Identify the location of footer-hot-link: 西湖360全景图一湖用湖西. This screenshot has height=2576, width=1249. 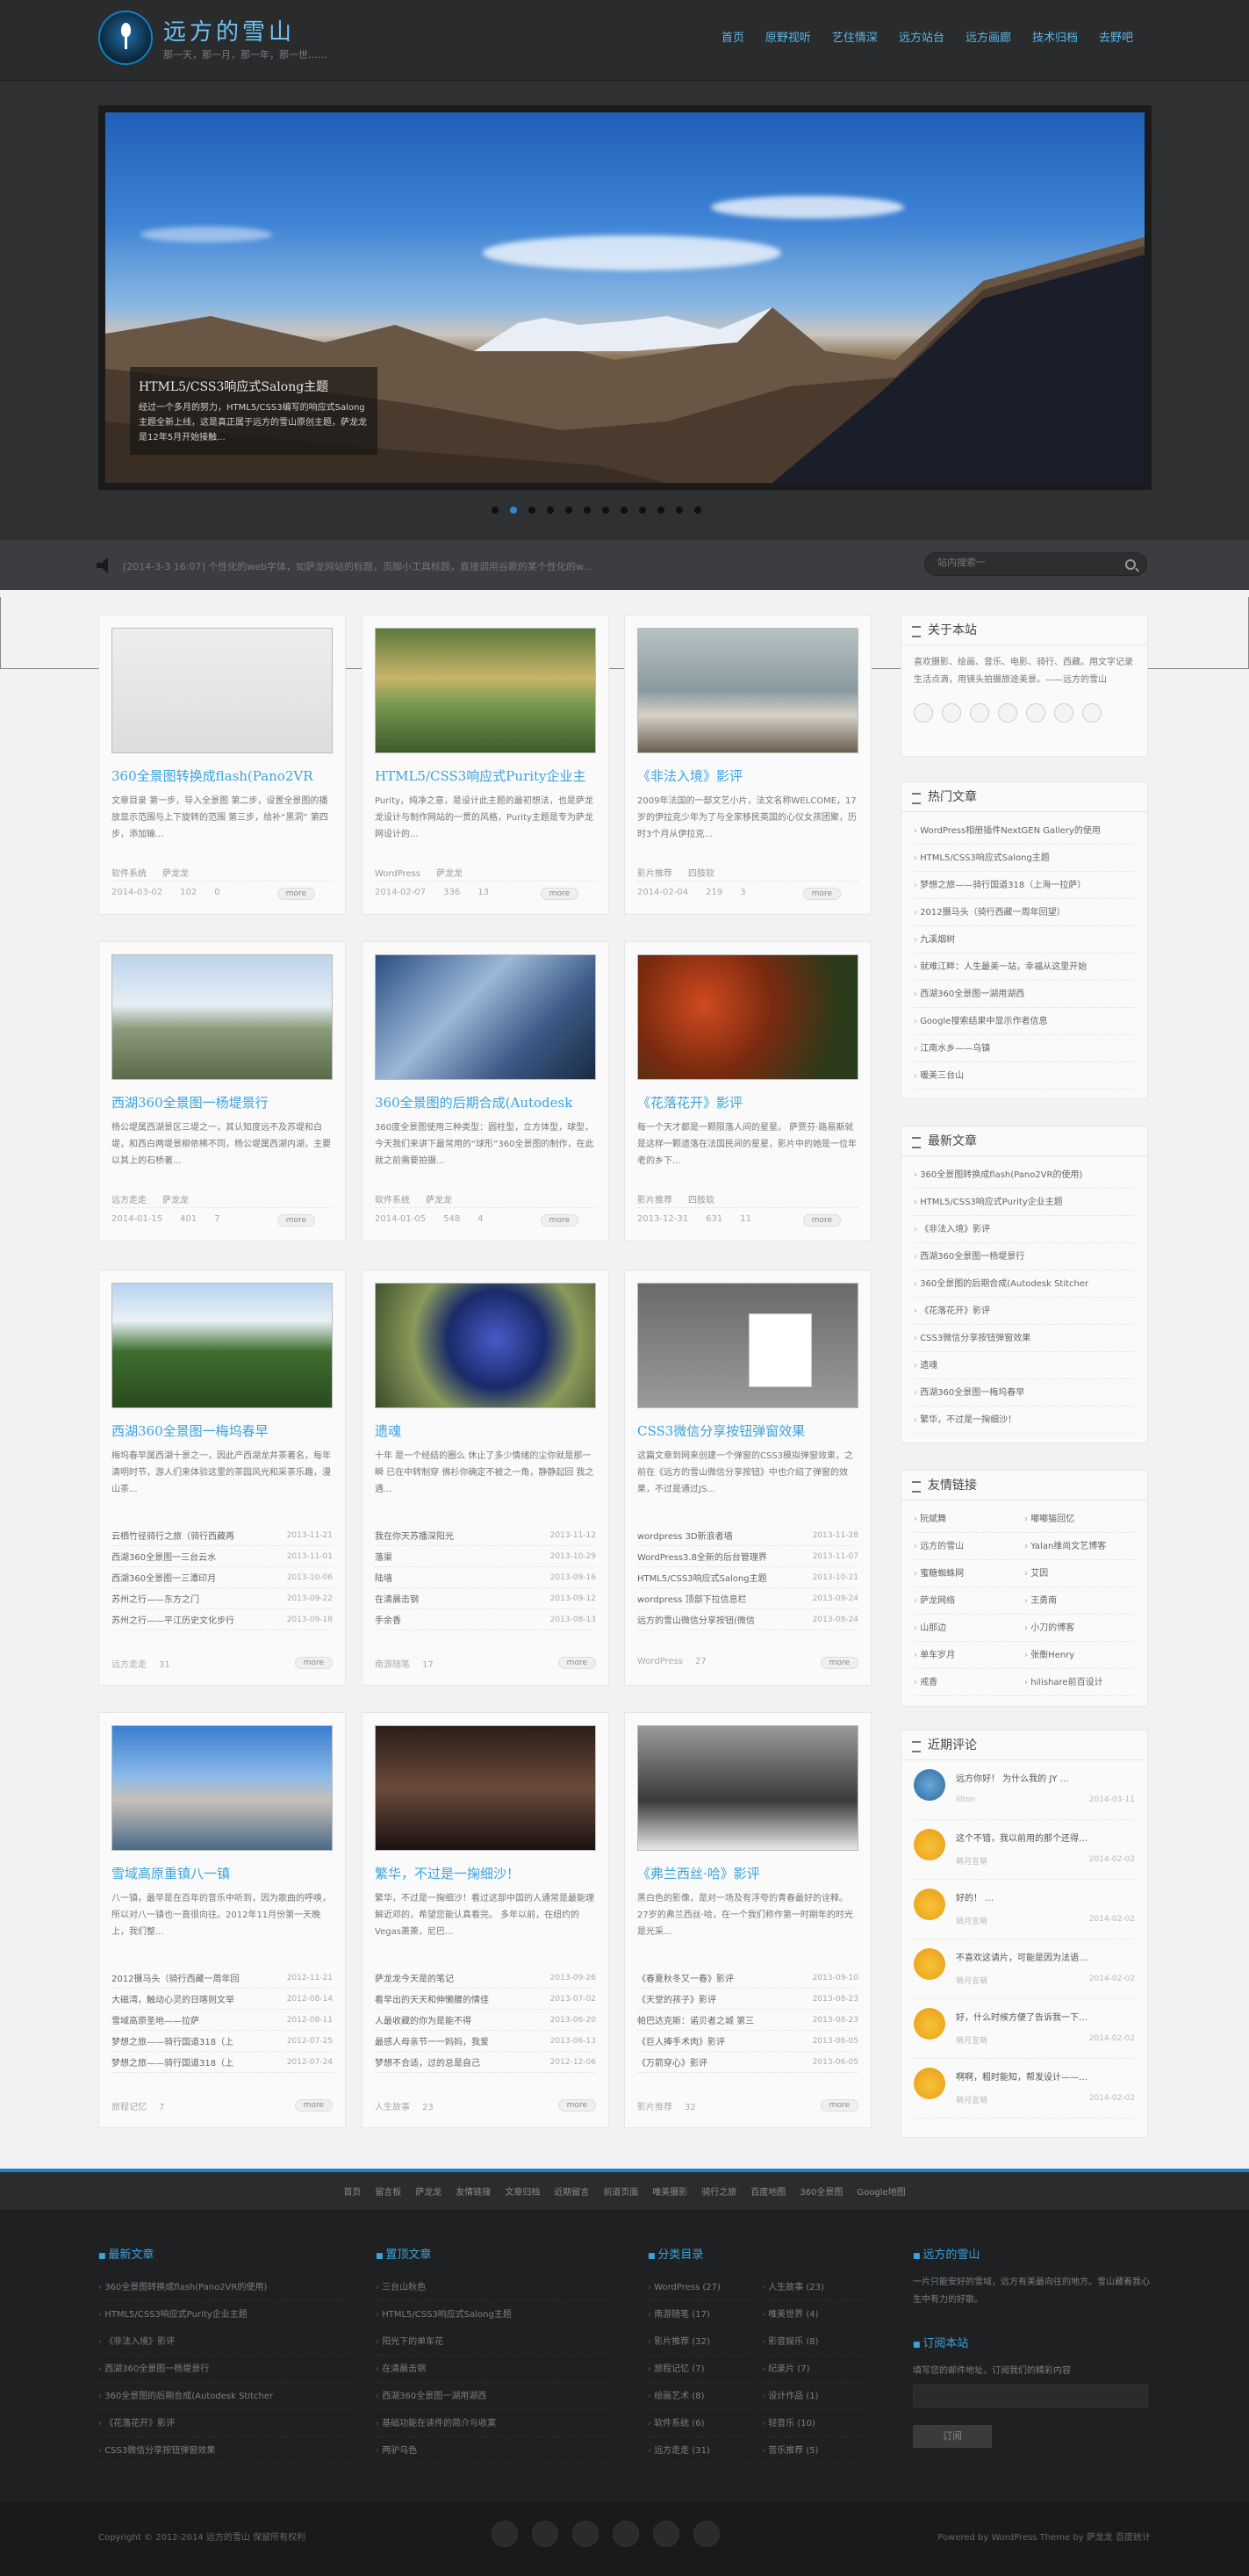
(494, 2396).